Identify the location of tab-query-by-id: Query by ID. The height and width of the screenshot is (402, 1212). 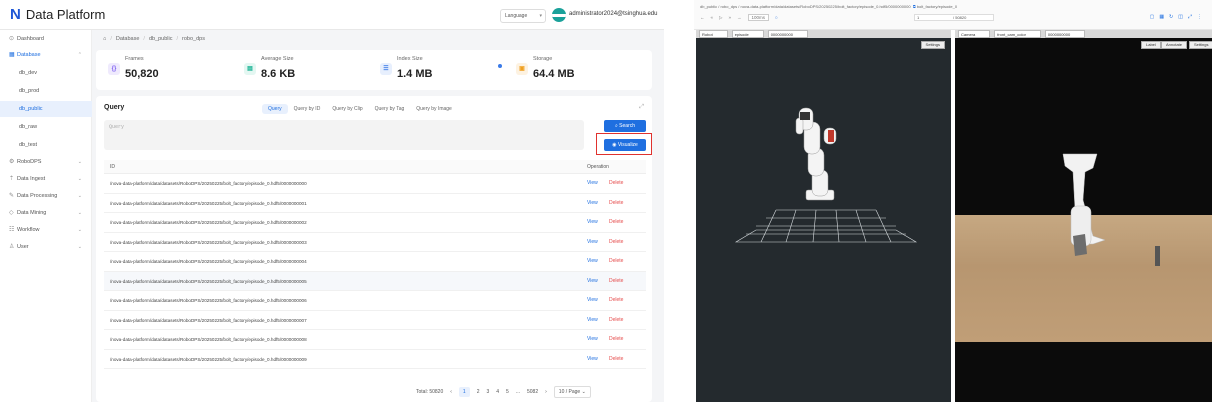
(307, 109).